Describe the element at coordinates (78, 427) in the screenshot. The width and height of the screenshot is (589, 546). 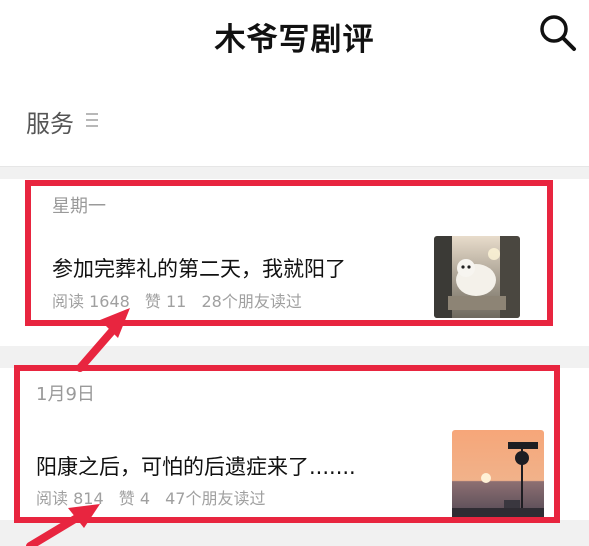
I see `arrow-annotation-icon` at that location.